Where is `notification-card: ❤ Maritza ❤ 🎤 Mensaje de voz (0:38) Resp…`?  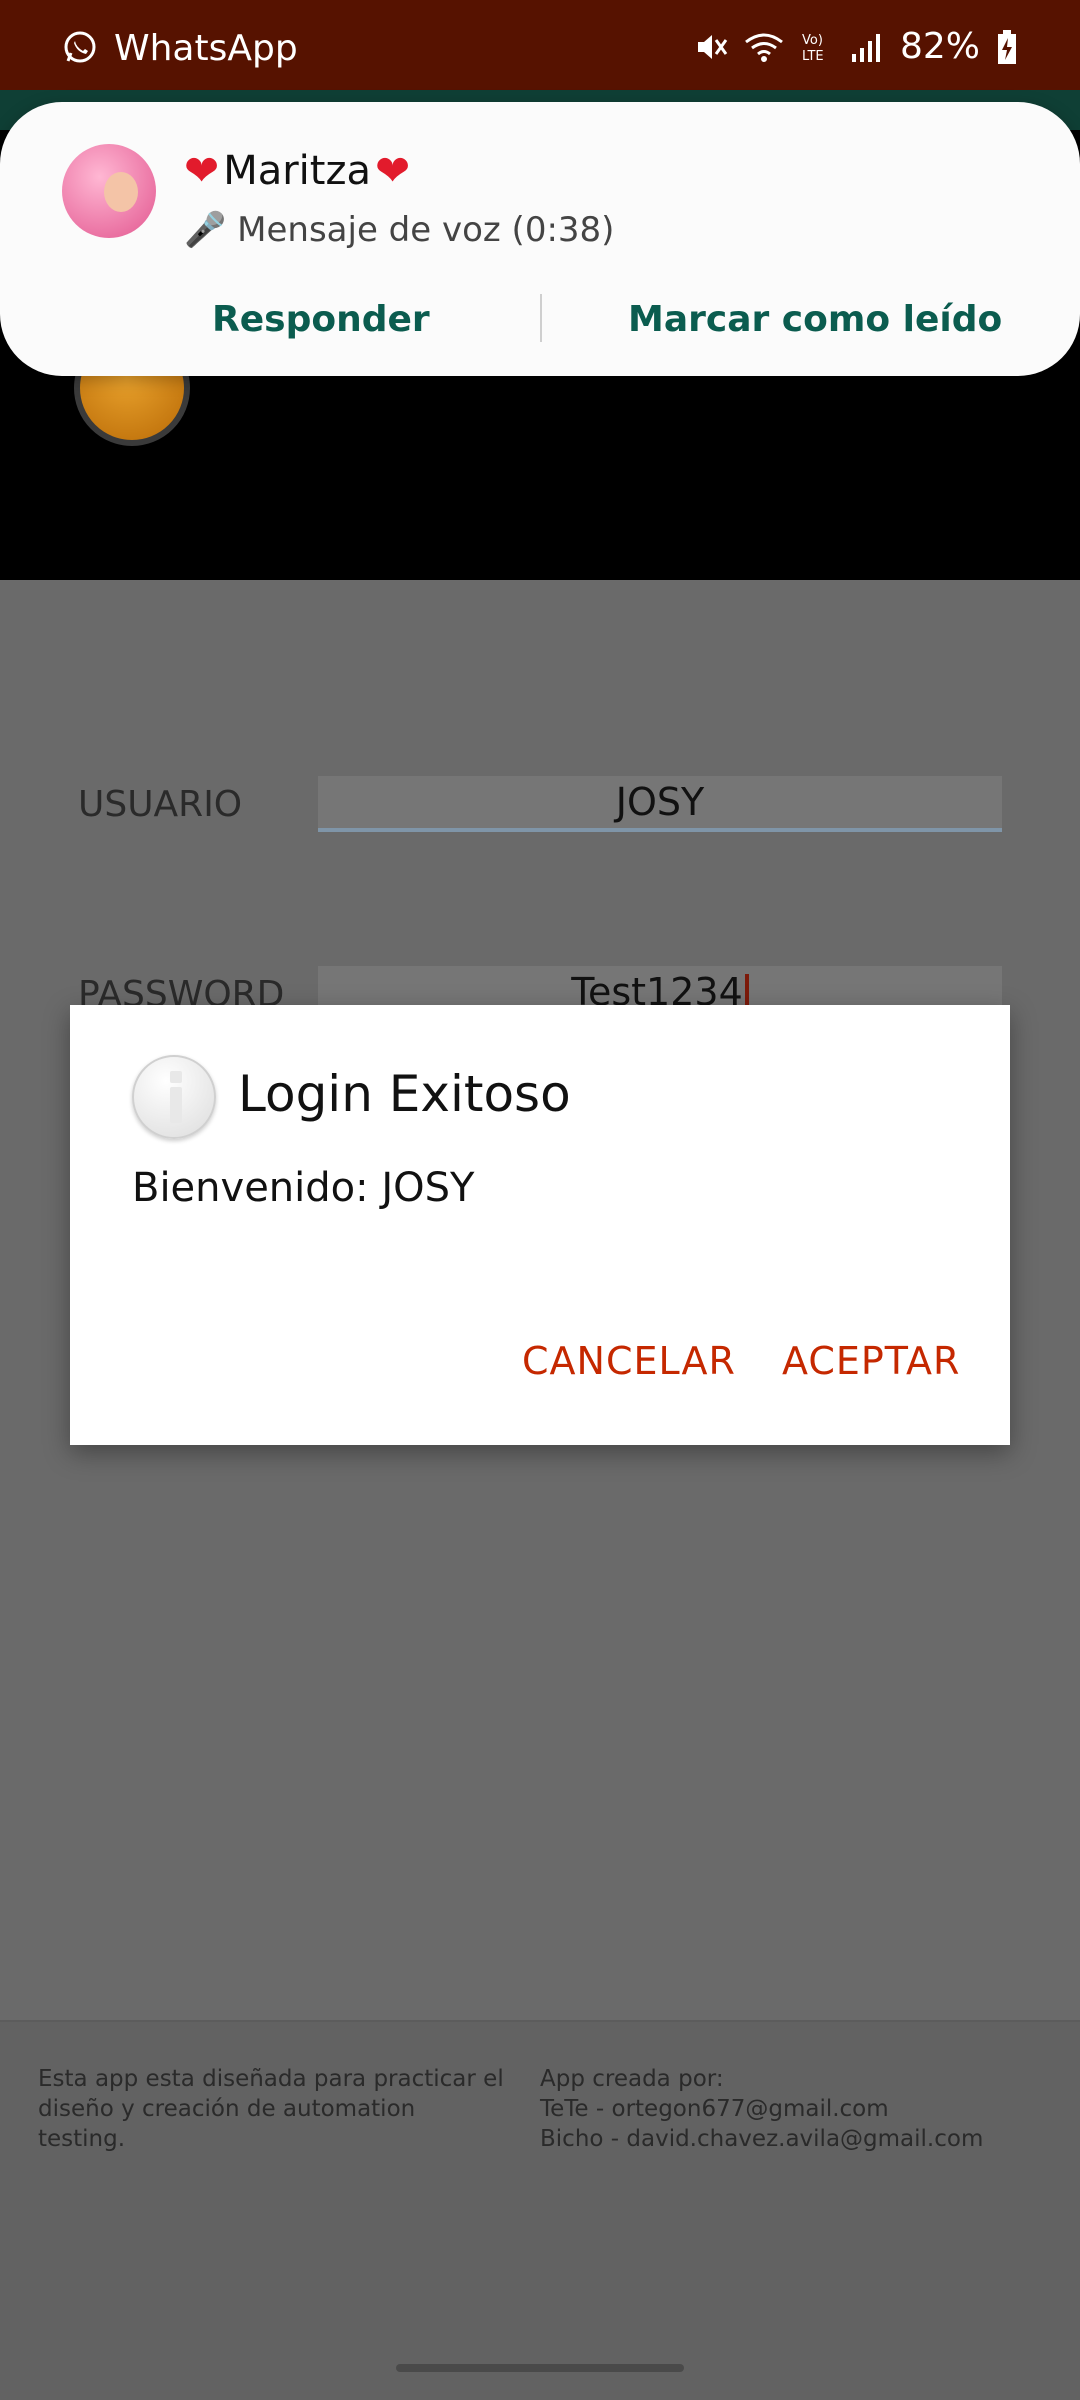
notification-card: ❤ Maritza ❤ 🎤 Mensaje de voz (0:38) Resp… is located at coordinates (540, 239).